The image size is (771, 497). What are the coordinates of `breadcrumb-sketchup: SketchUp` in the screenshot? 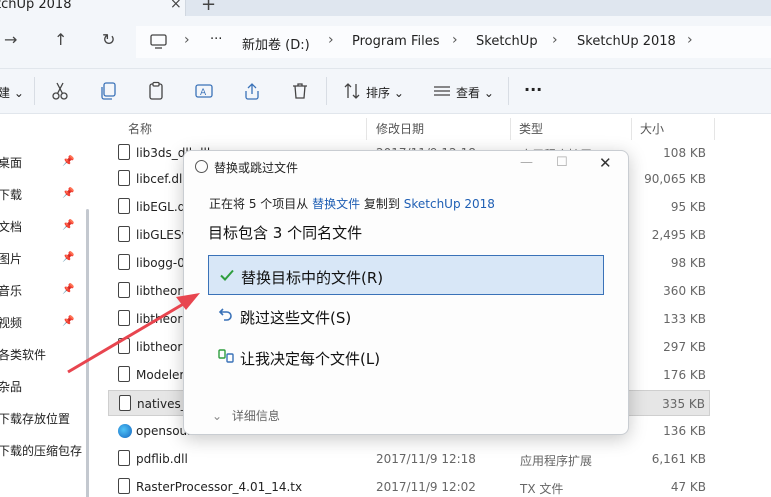 It's located at (507, 41).